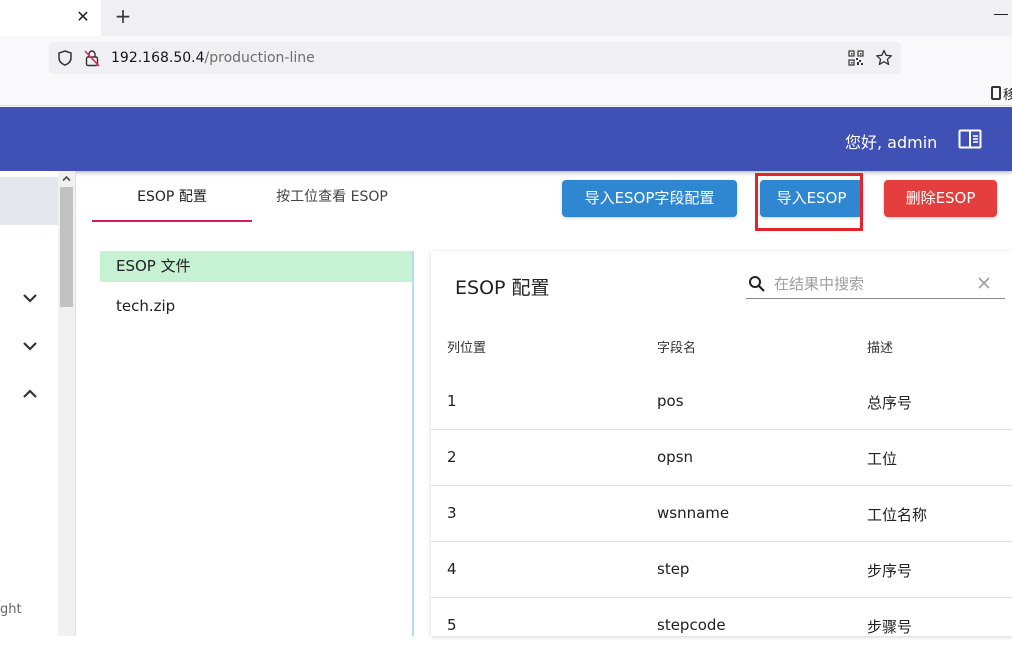 This screenshot has width=1012, height=654. I want to click on file-list-item: tech.zip, so click(145, 306).